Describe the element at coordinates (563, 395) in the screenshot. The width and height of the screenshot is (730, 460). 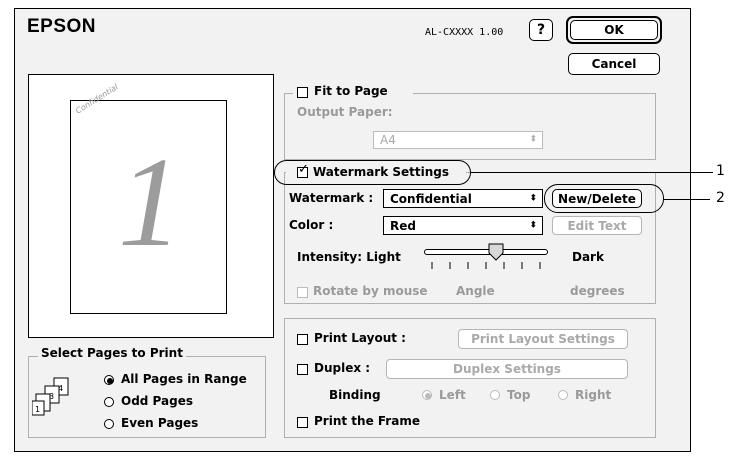
I see `binding-right-radio` at that location.